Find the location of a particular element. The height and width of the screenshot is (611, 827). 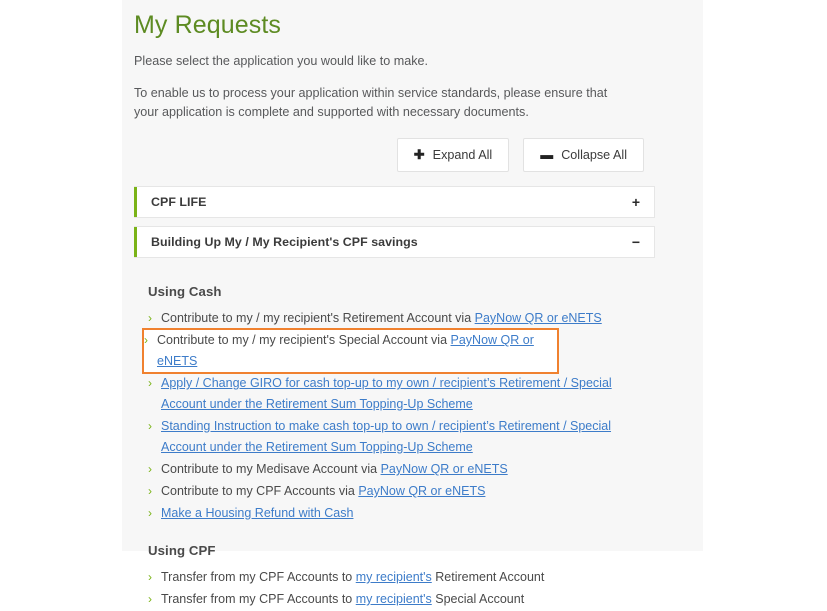

accordion-header: CPF LIFE + is located at coordinates (394, 202).